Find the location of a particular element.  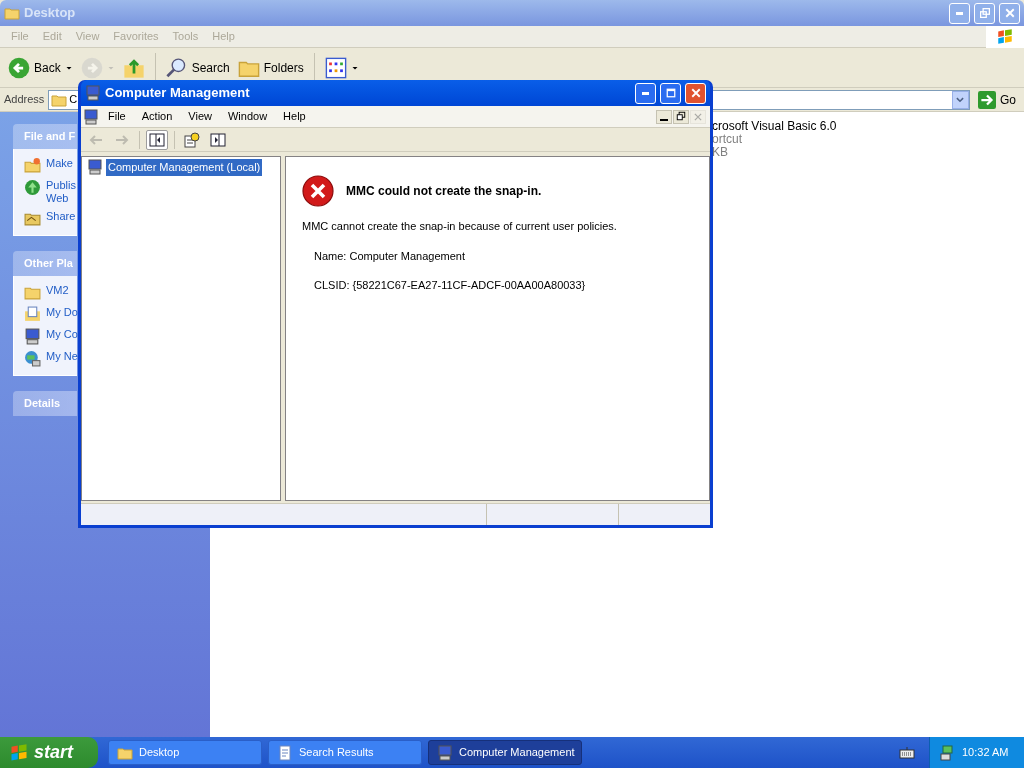

folders-button: Folders is located at coordinates (270, 67).